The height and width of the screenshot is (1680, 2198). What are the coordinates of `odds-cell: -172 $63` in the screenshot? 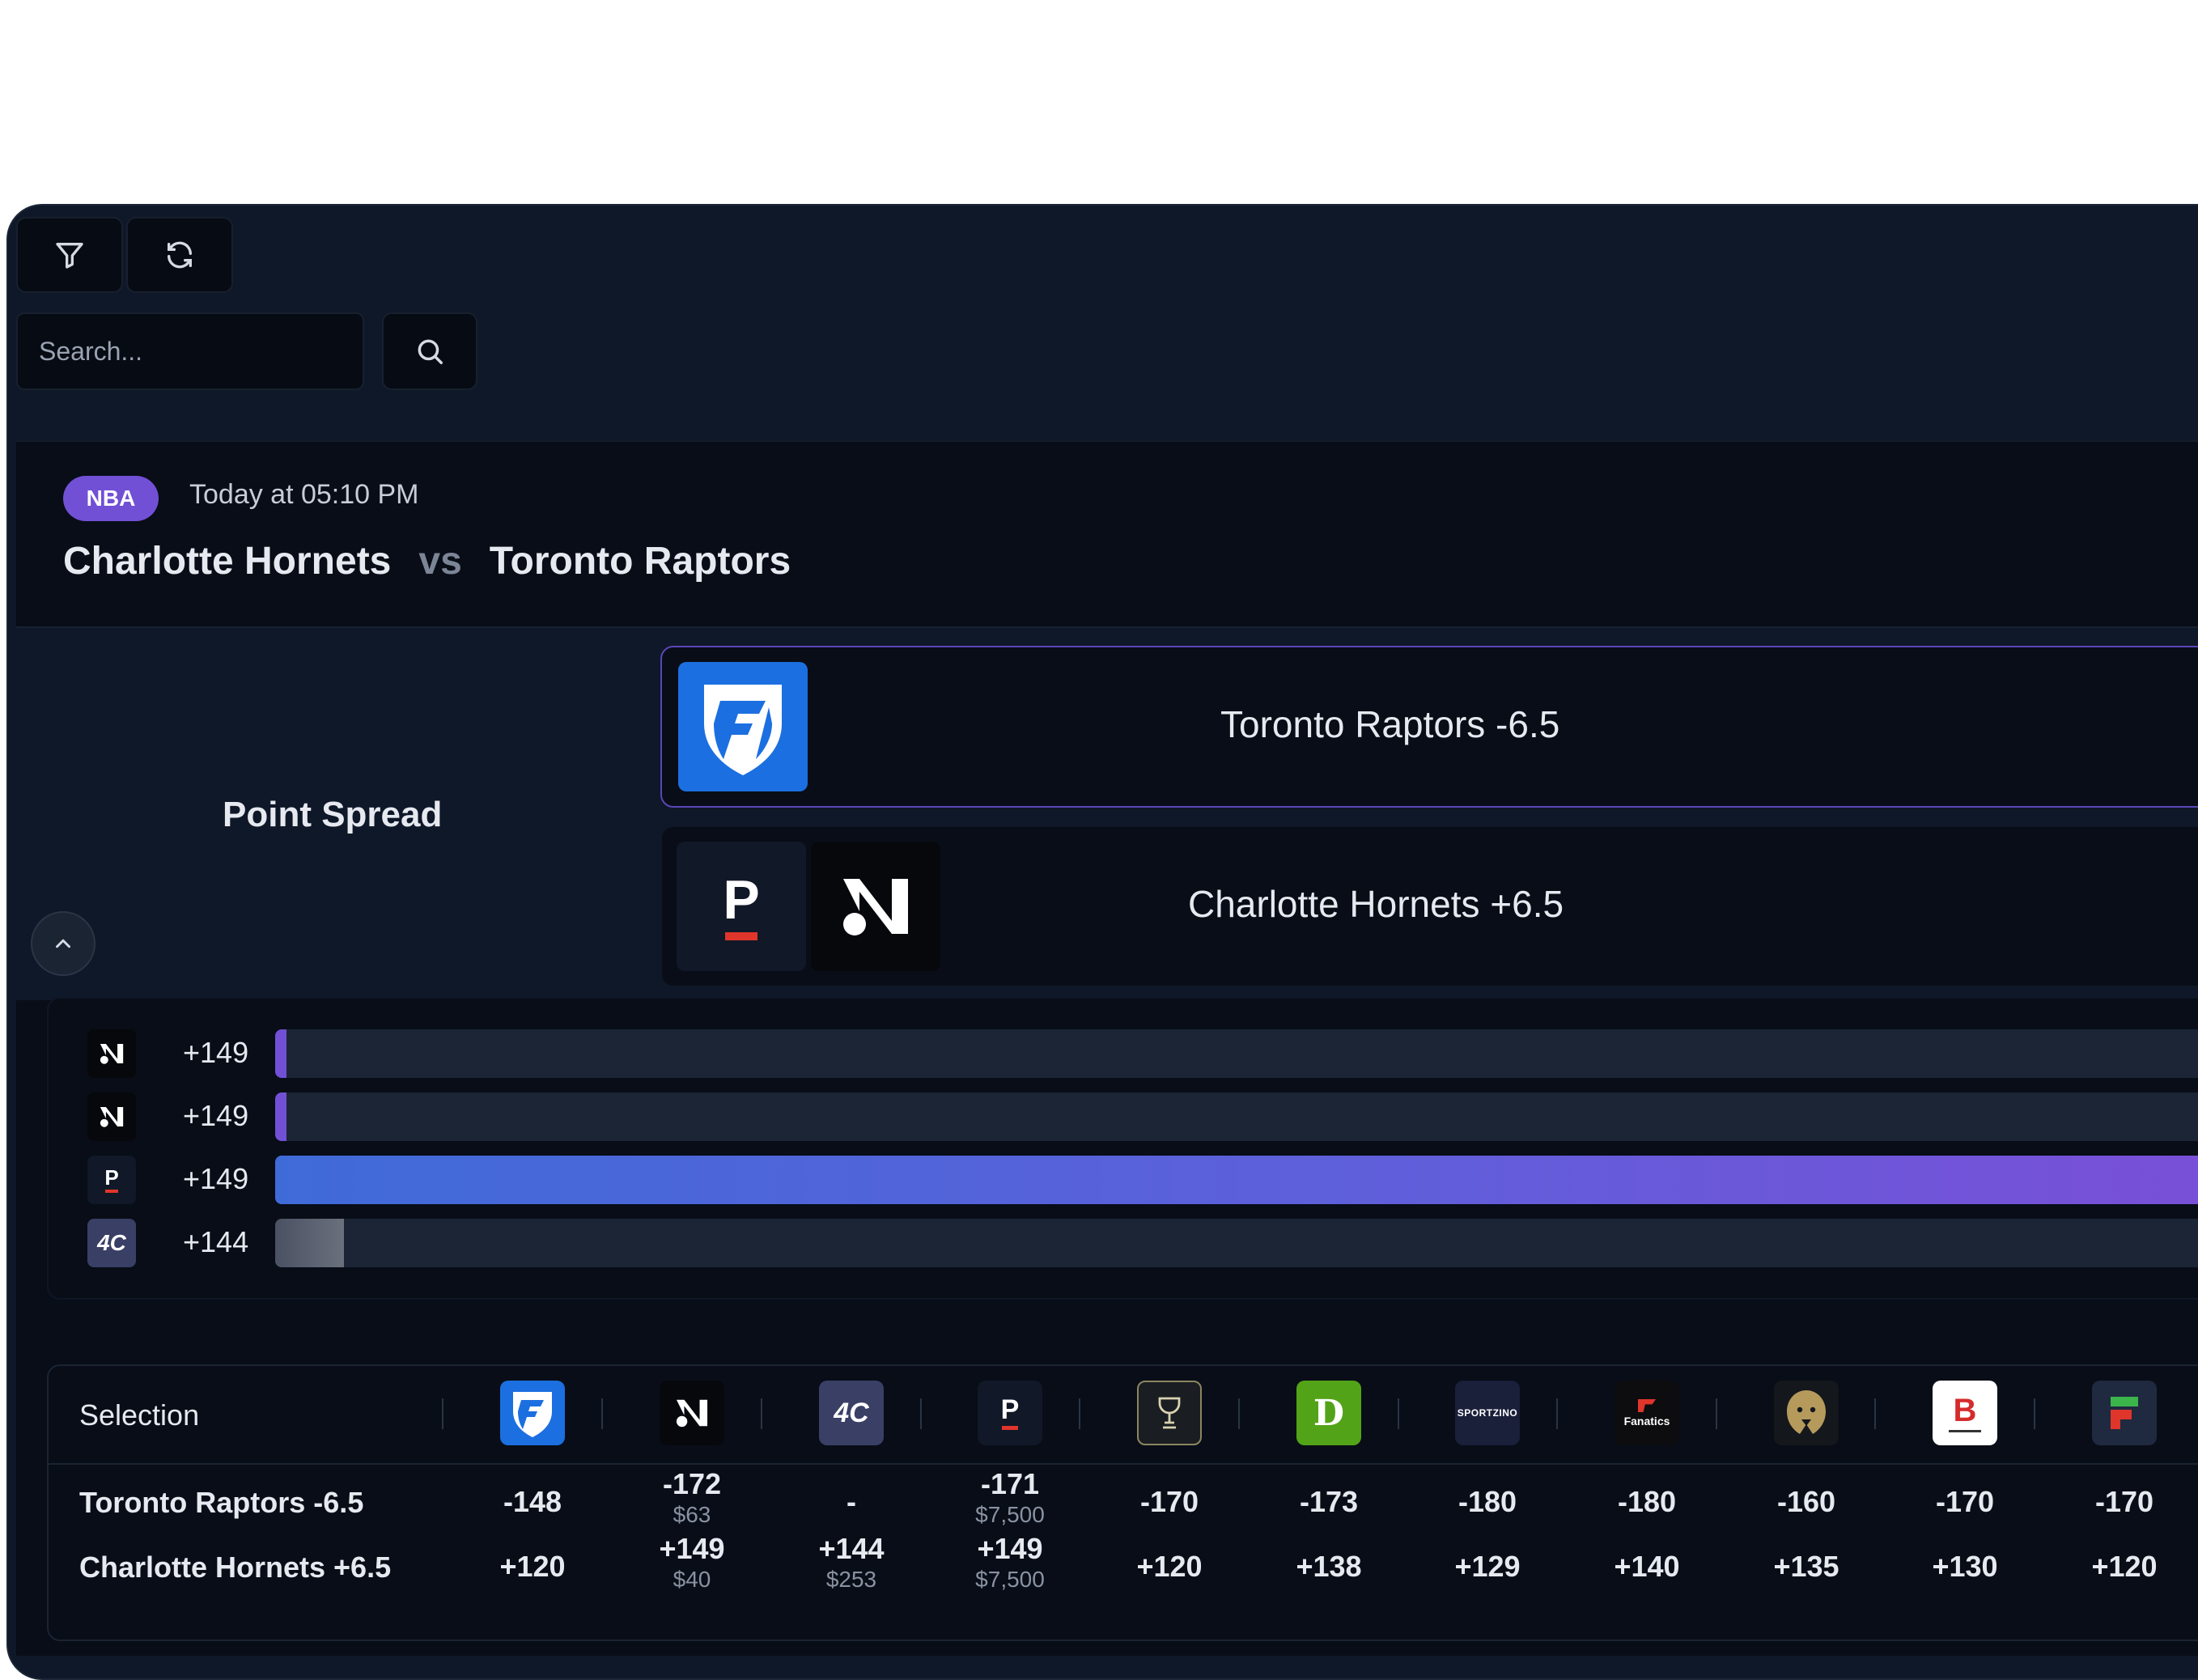 It's located at (692, 1498).